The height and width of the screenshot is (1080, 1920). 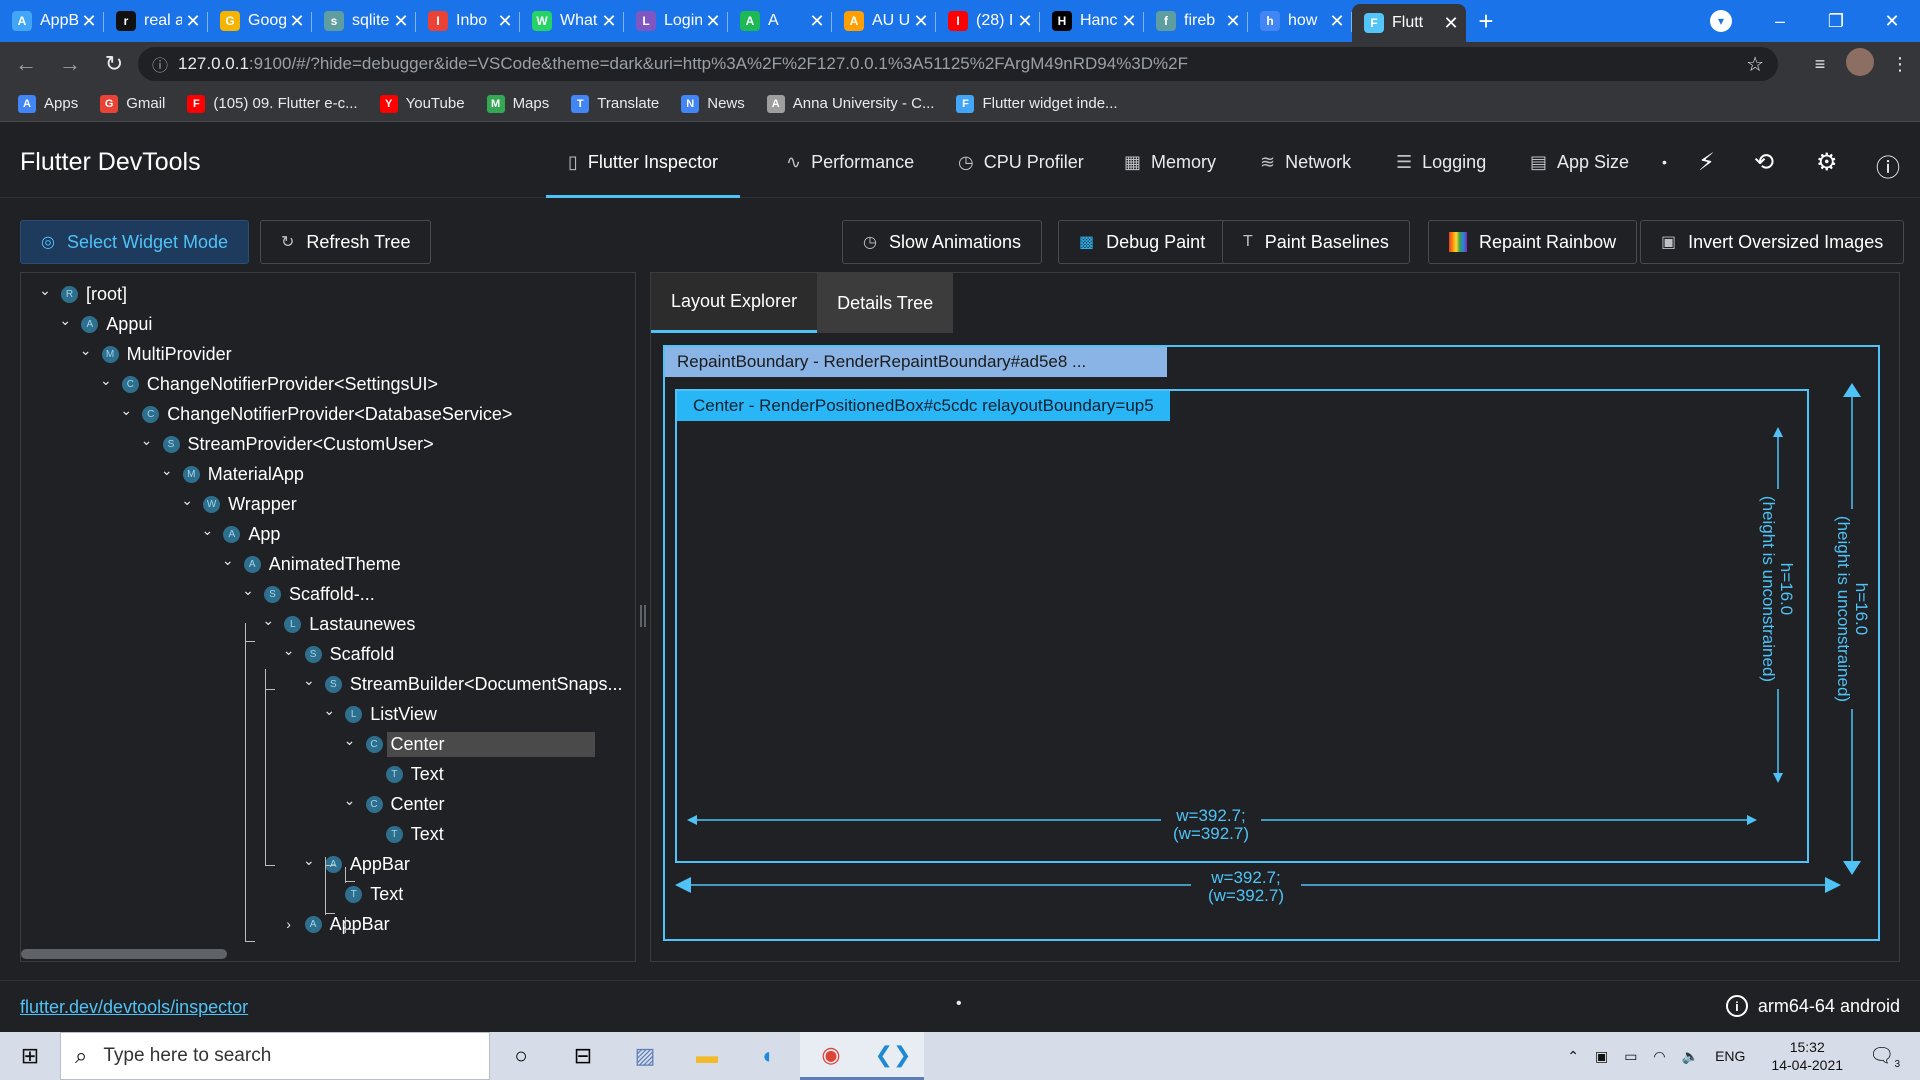 I want to click on input-language: ENG, so click(x=1730, y=1056).